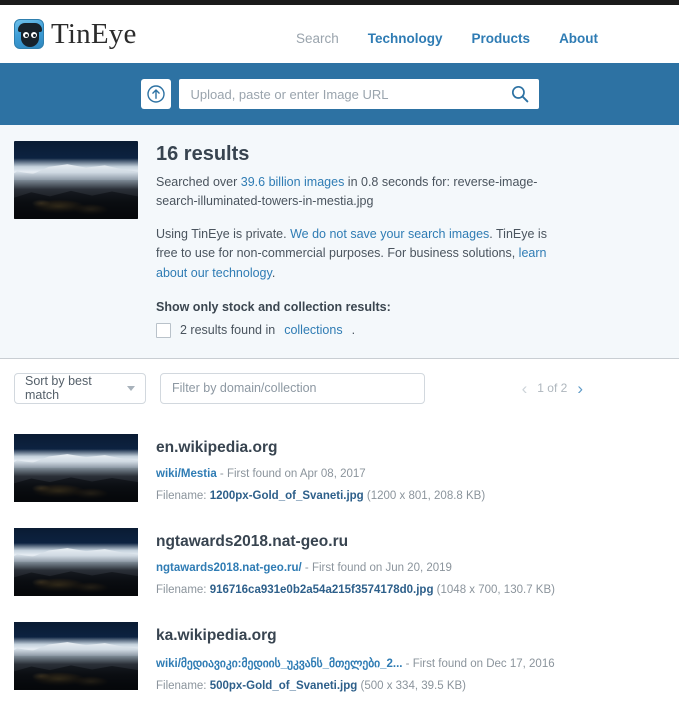  I want to click on stock-suffix: ., so click(353, 330).